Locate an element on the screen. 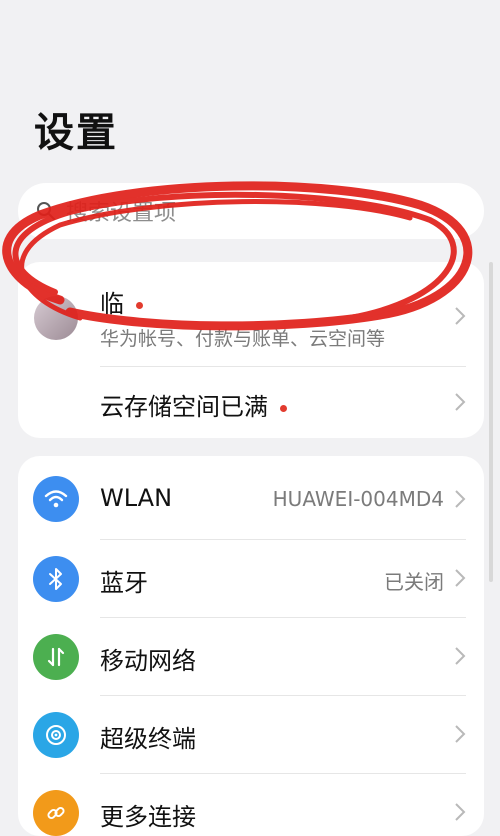 This screenshot has height=836, width=500. more-connections-row: 更多连接 is located at coordinates (251, 805).